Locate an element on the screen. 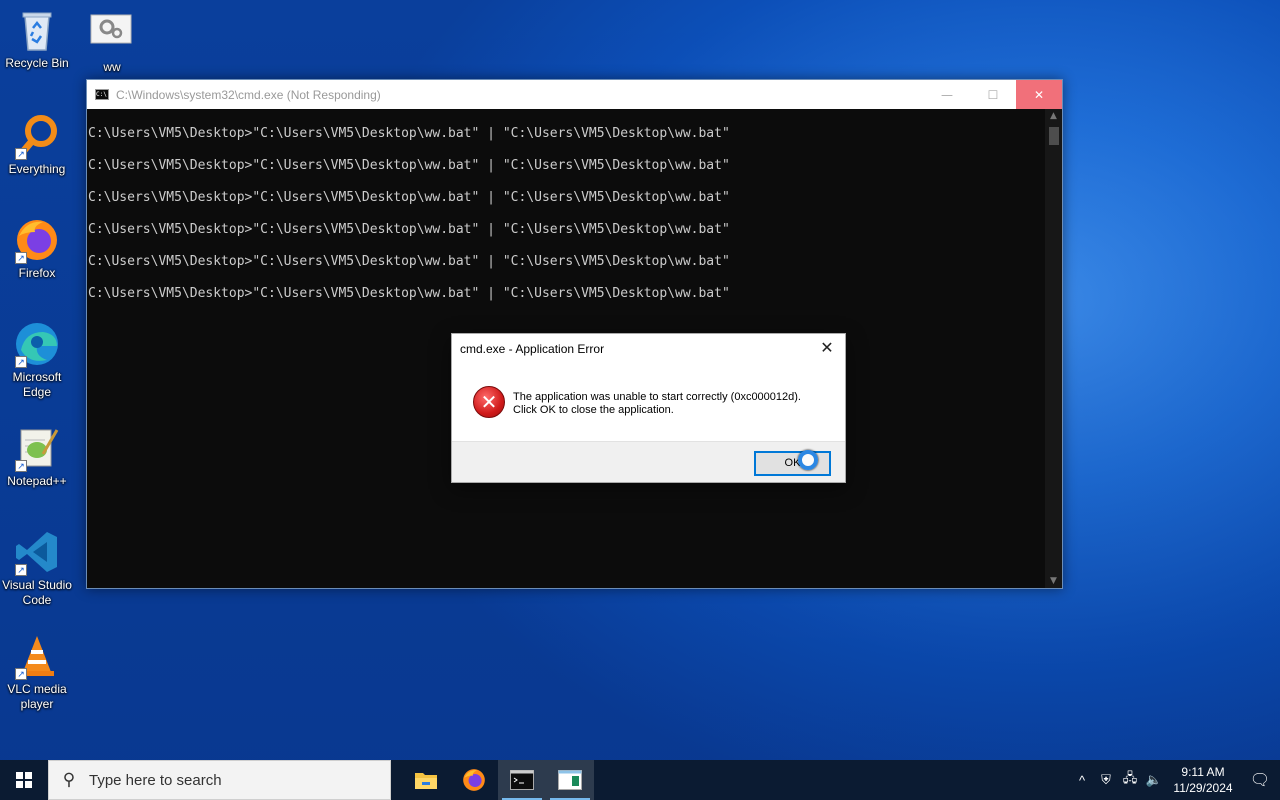 This screenshot has width=1280, height=800. desktop-icon-notepadpp: ↗ Notepad++ is located at coordinates (37, 456).